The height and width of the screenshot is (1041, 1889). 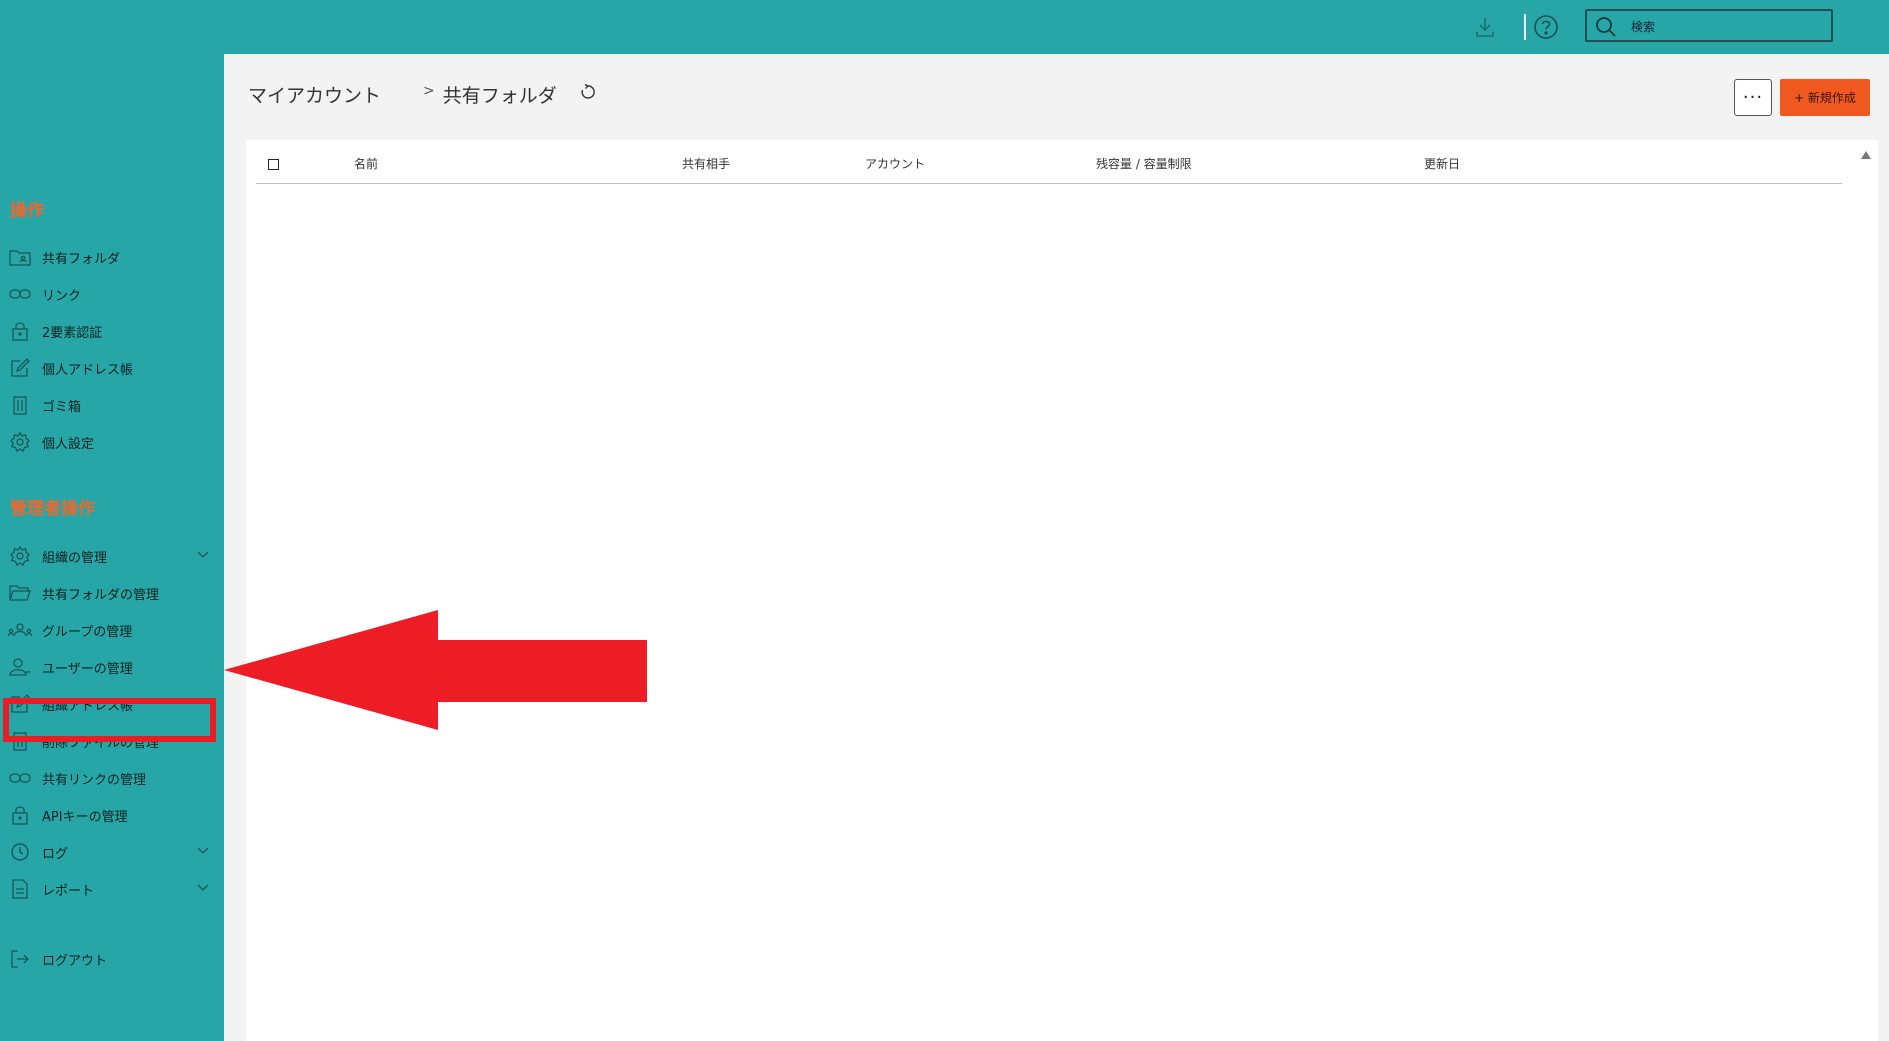 What do you see at coordinates (27, 211) in the screenshot?
I see `section-title-ops: 操作` at bounding box center [27, 211].